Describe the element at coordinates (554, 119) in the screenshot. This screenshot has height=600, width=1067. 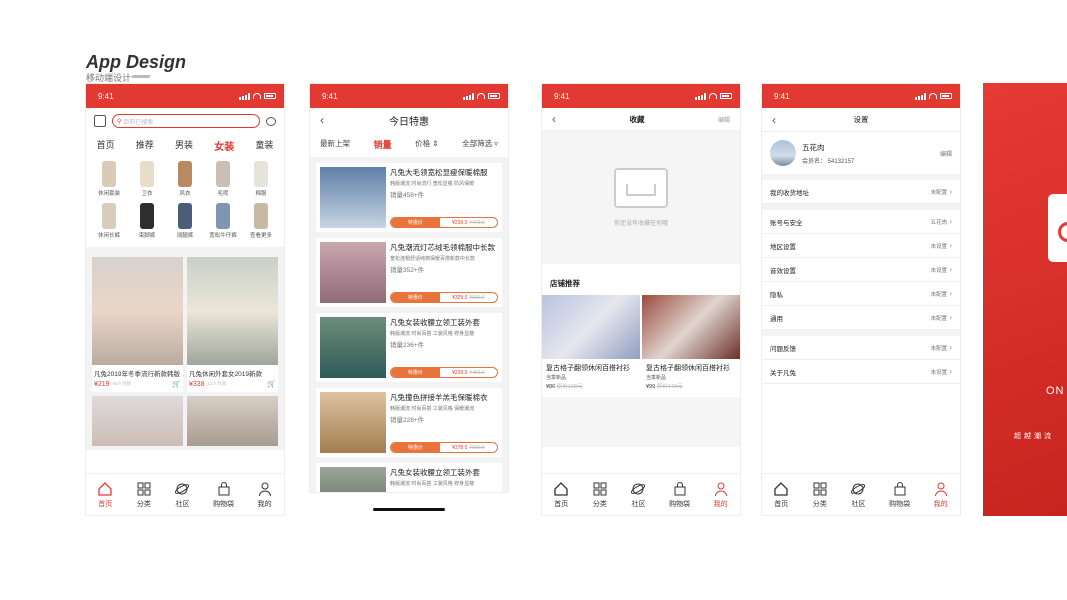
I see `back-icon: ‹` at that location.